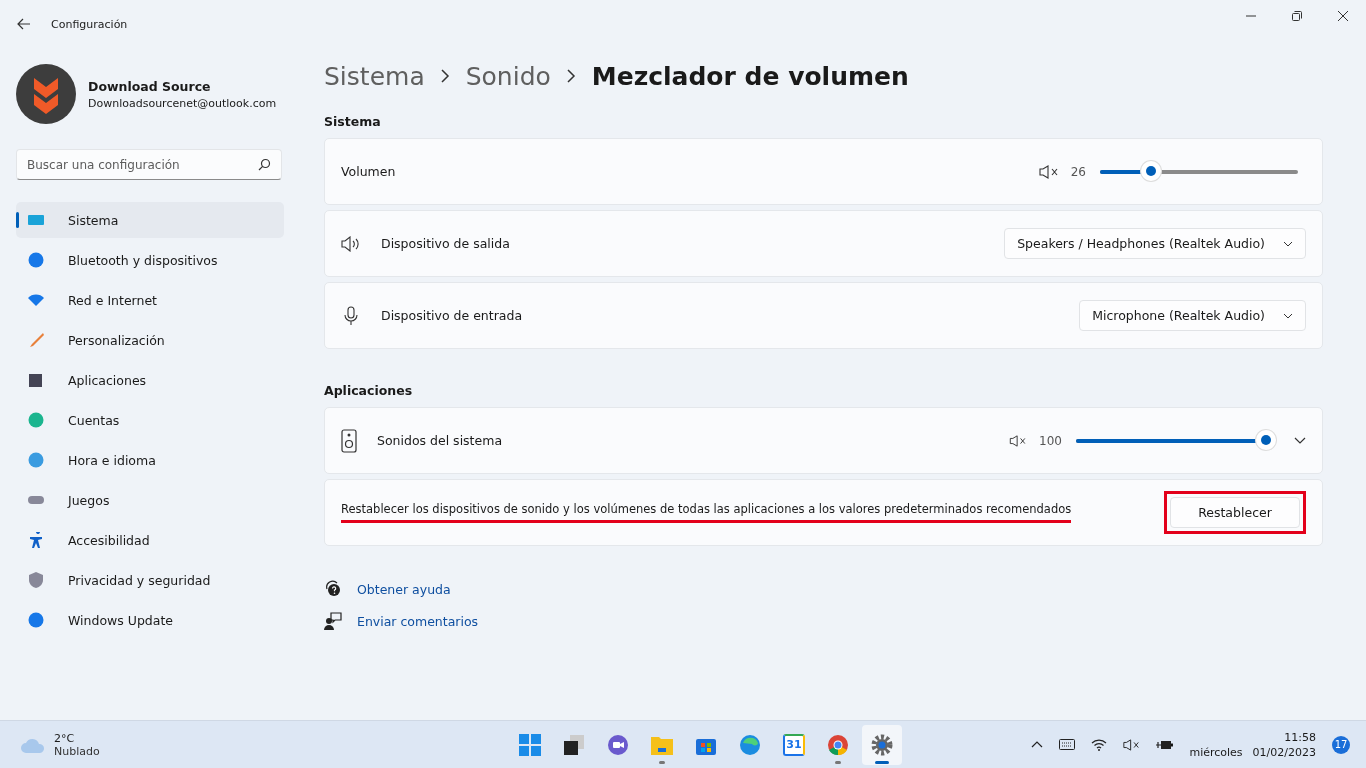 The height and width of the screenshot is (768, 1366). What do you see at coordinates (1297, 16) in the screenshot?
I see `restore-icon` at bounding box center [1297, 16].